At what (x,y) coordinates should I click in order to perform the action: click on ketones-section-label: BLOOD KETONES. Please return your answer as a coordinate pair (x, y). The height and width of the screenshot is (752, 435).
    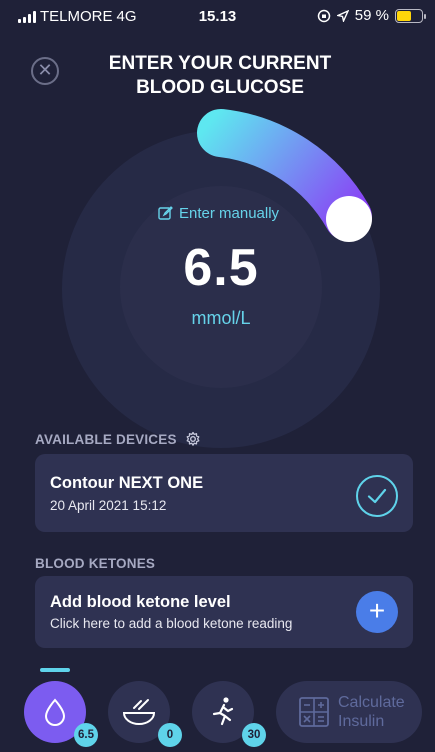
    Looking at the image, I should click on (95, 563).